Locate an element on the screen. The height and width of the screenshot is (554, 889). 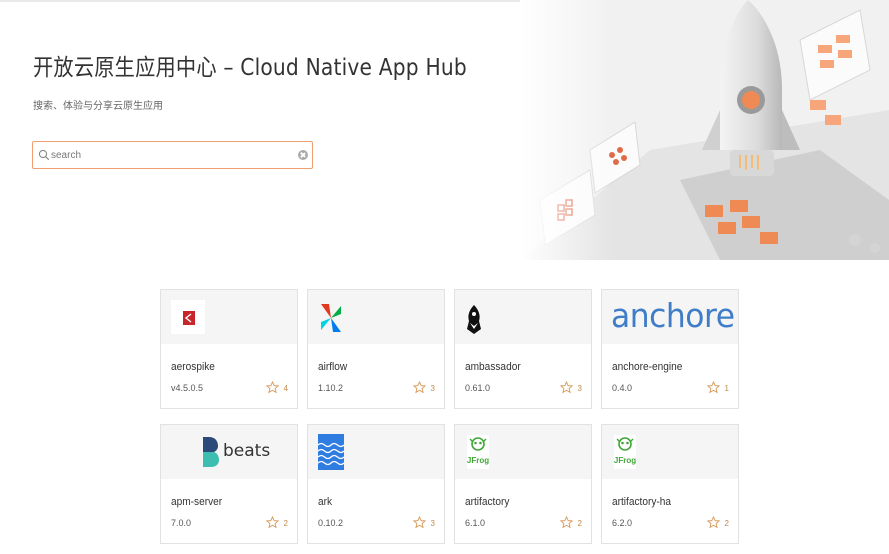
app-card-ambassador: ambassador 0.61.0 3 is located at coordinates (523, 349).